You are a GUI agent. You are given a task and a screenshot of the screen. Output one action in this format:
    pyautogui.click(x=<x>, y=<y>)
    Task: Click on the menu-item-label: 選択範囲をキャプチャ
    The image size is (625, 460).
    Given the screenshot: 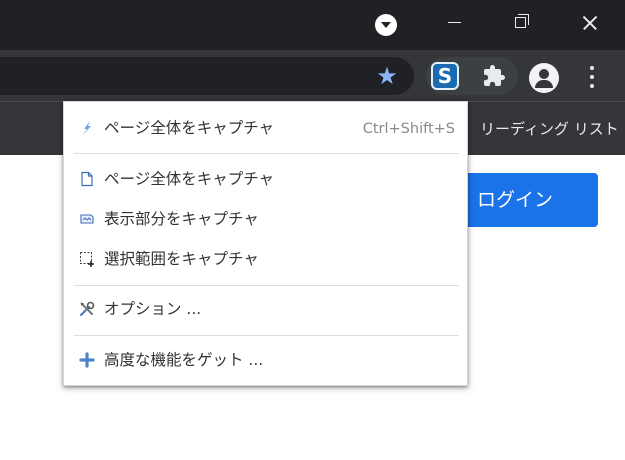 What is the action you would take?
    pyautogui.click(x=181, y=259)
    